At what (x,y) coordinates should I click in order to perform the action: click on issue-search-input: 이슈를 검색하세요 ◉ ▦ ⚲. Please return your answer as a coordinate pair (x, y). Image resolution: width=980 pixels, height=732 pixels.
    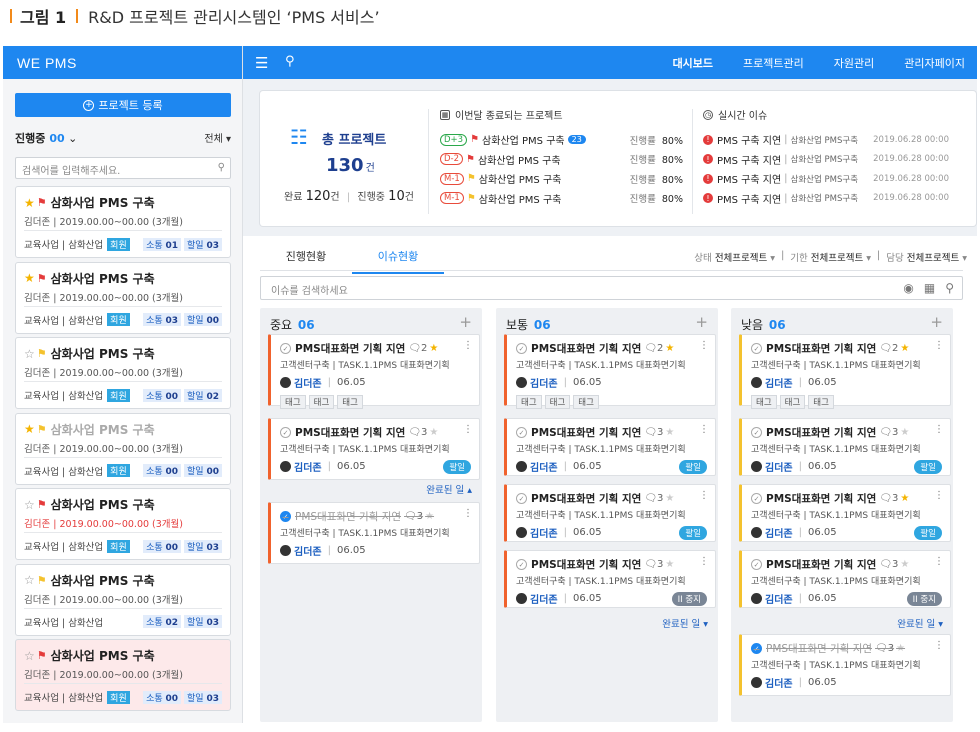
    Looking at the image, I should click on (611, 288).